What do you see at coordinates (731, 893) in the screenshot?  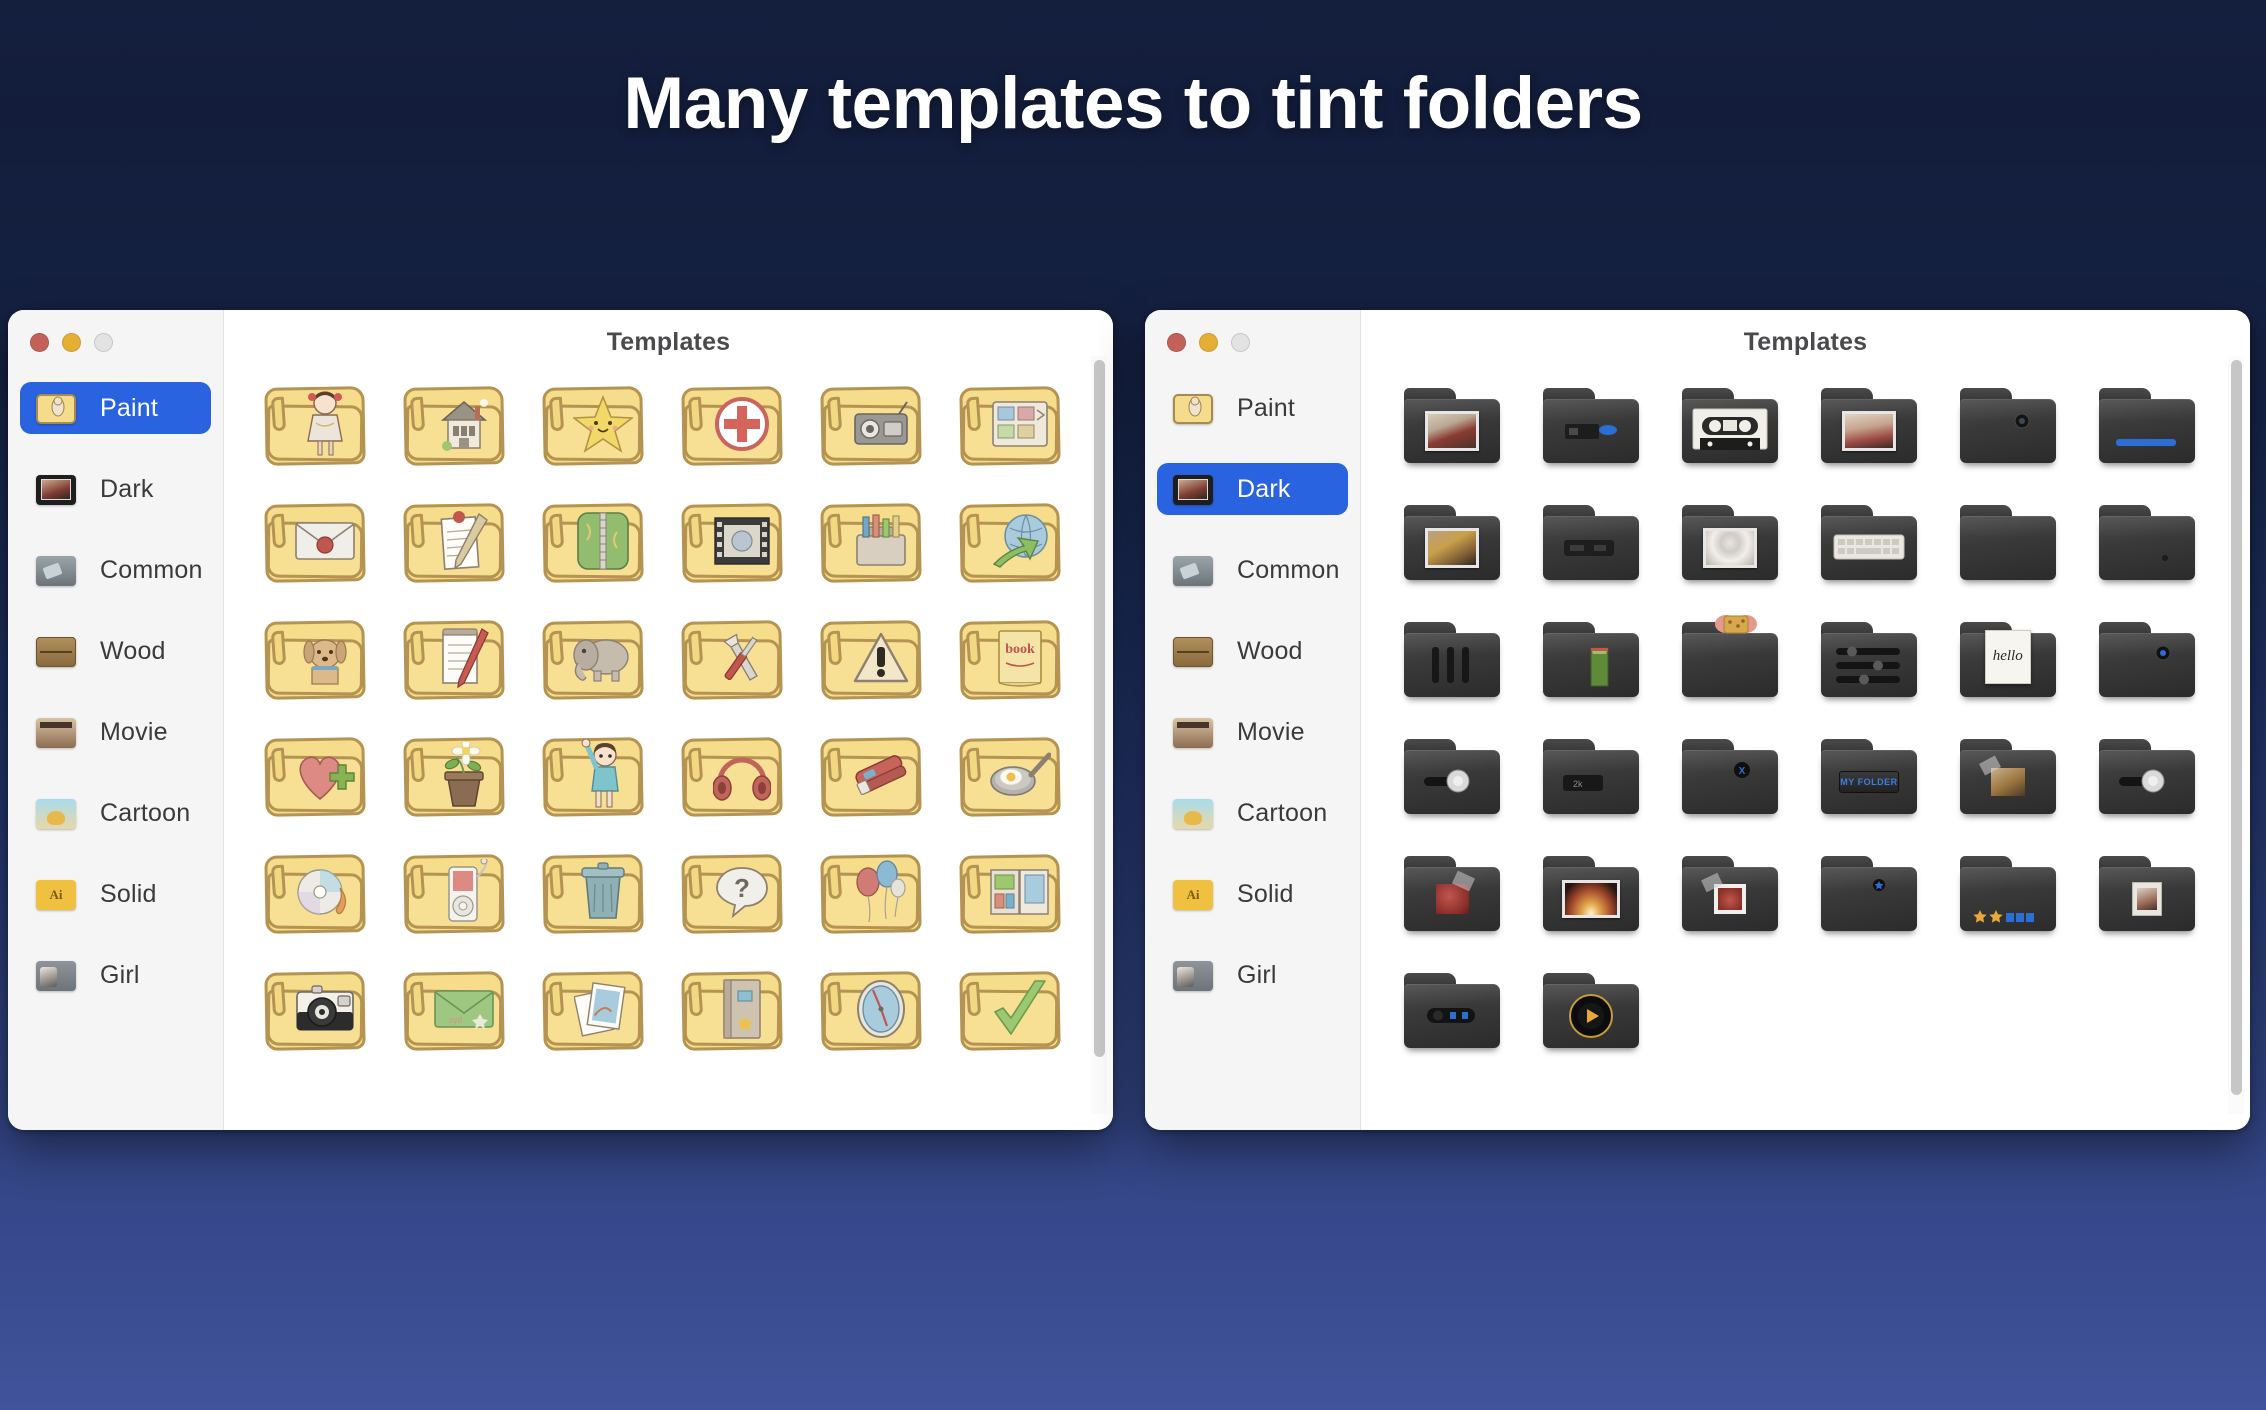 I see `template-item: ?` at bounding box center [731, 893].